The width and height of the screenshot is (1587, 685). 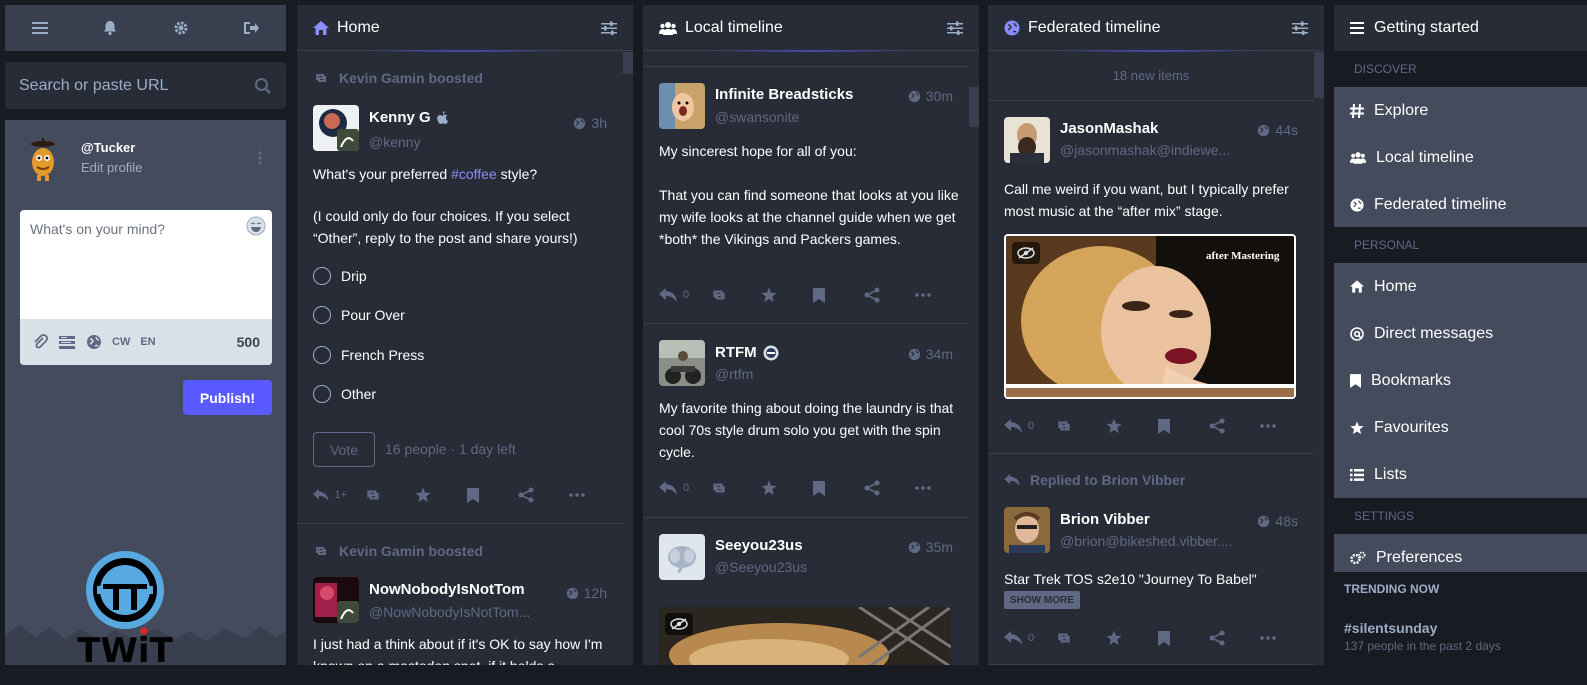 What do you see at coordinates (1460, 333) in the screenshot?
I see `nav-direct-messages: Direct messages` at bounding box center [1460, 333].